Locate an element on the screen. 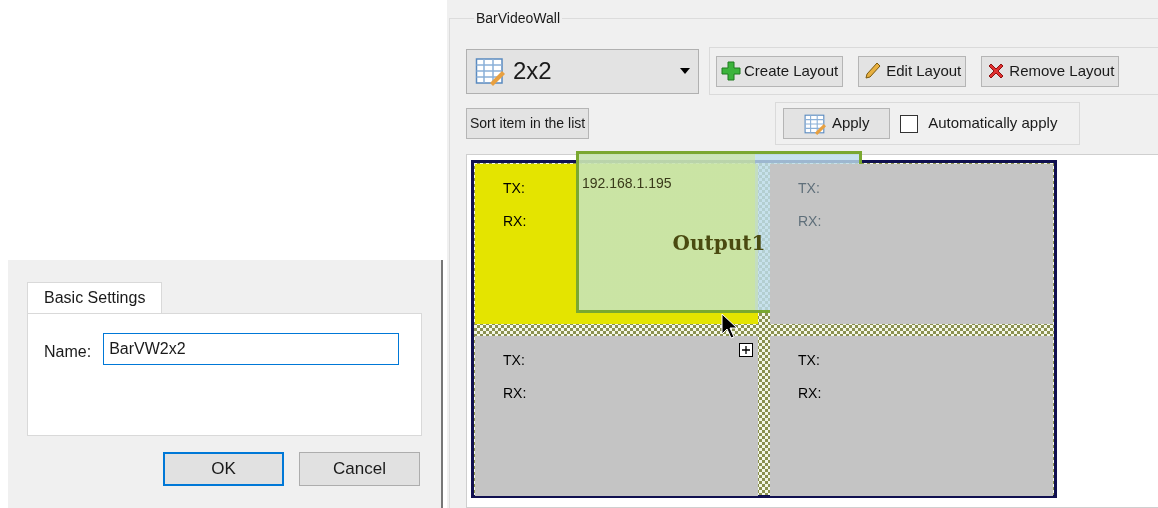  name-label: Name: is located at coordinates (68, 352).